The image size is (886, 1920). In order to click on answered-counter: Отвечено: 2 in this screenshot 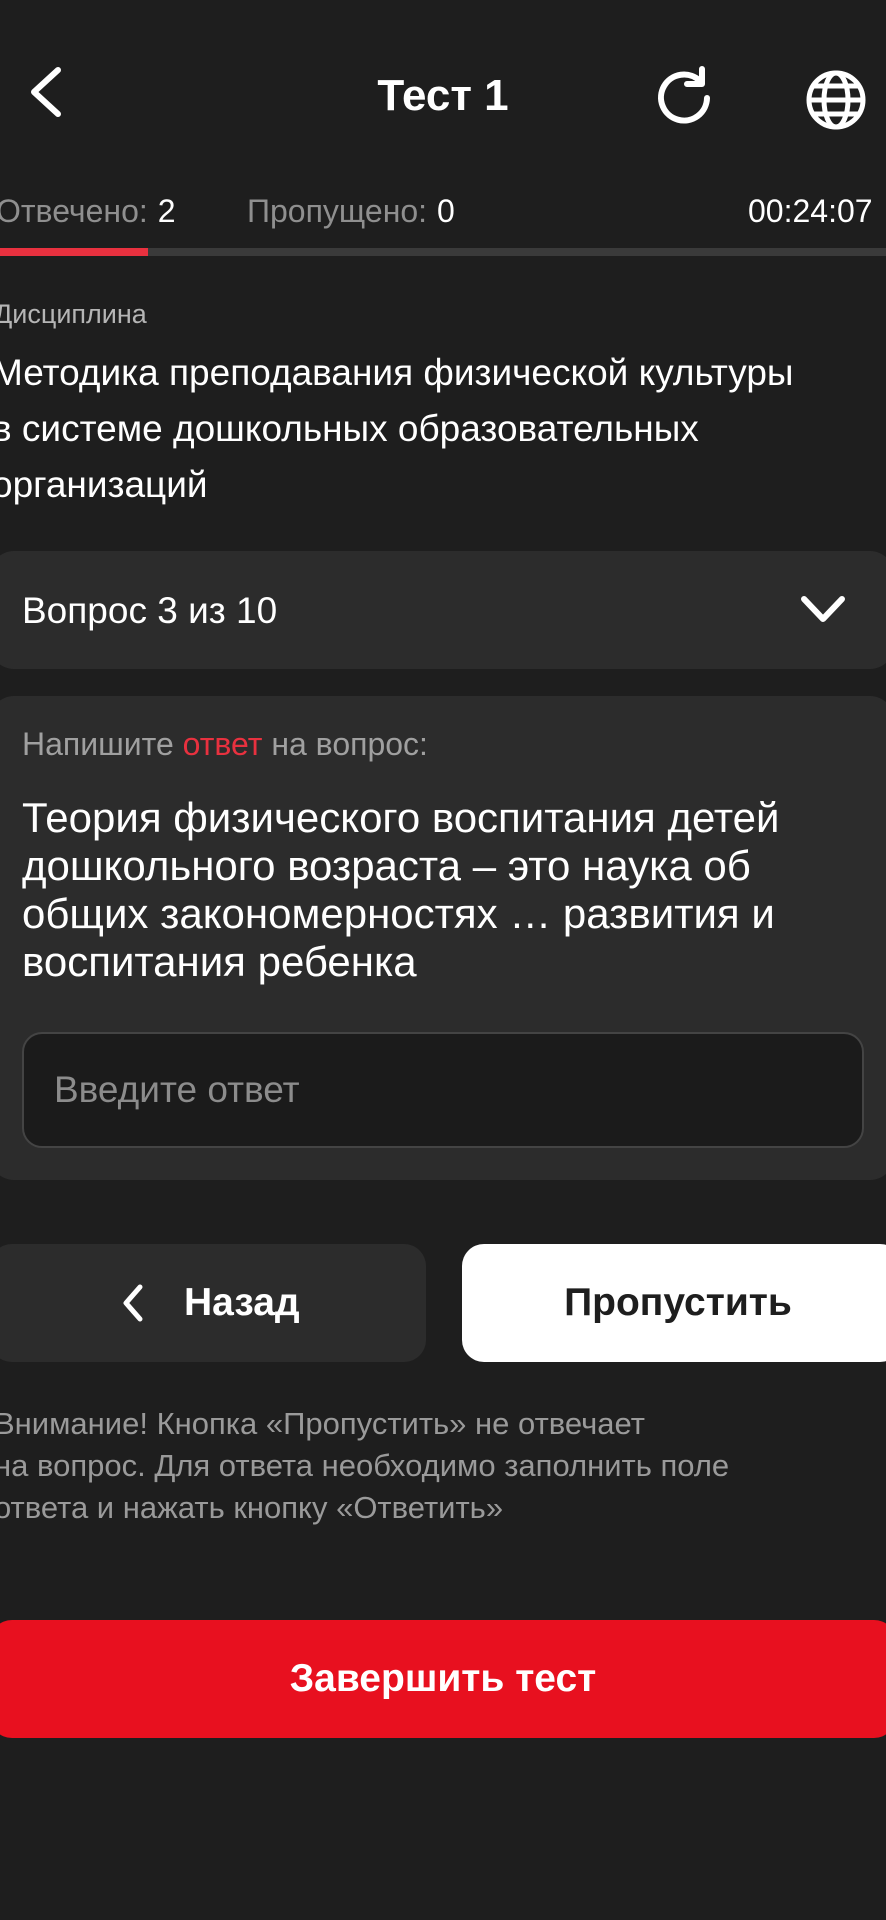, I will do `click(88, 211)`.